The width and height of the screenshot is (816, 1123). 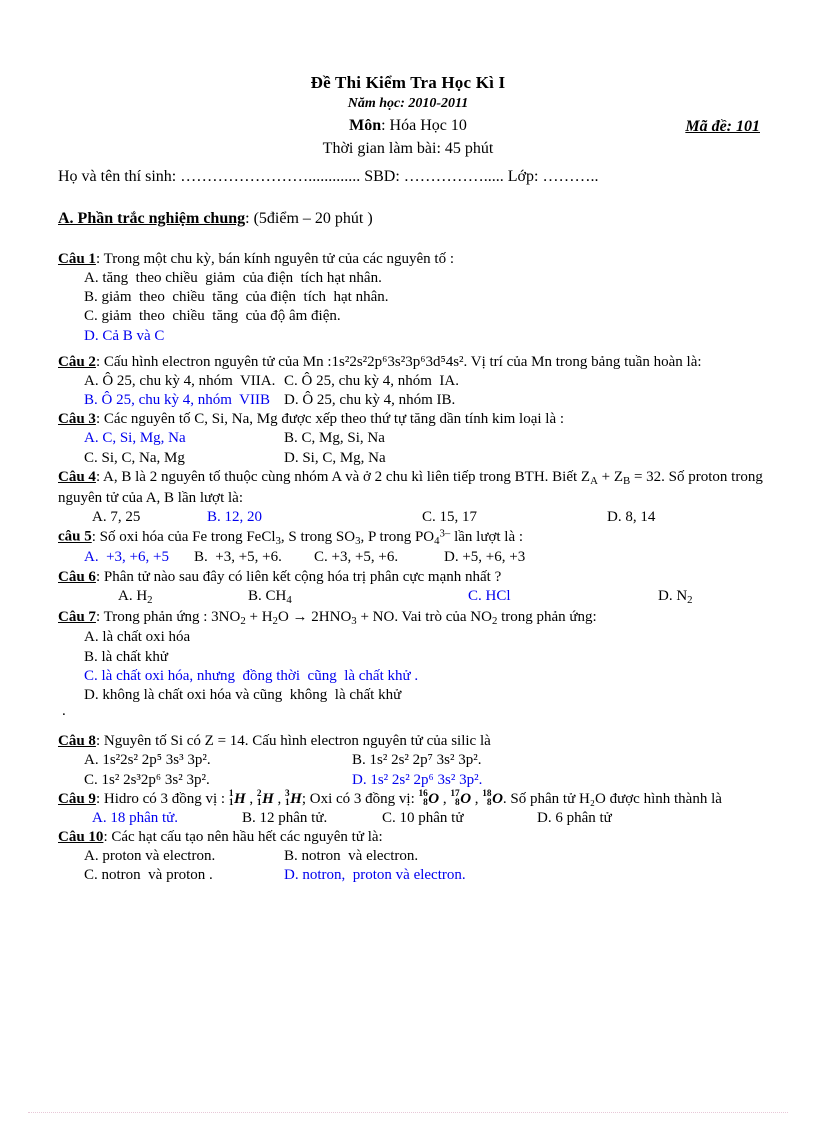 I want to click on answer-option: A. 7, 25, so click(x=149, y=517).